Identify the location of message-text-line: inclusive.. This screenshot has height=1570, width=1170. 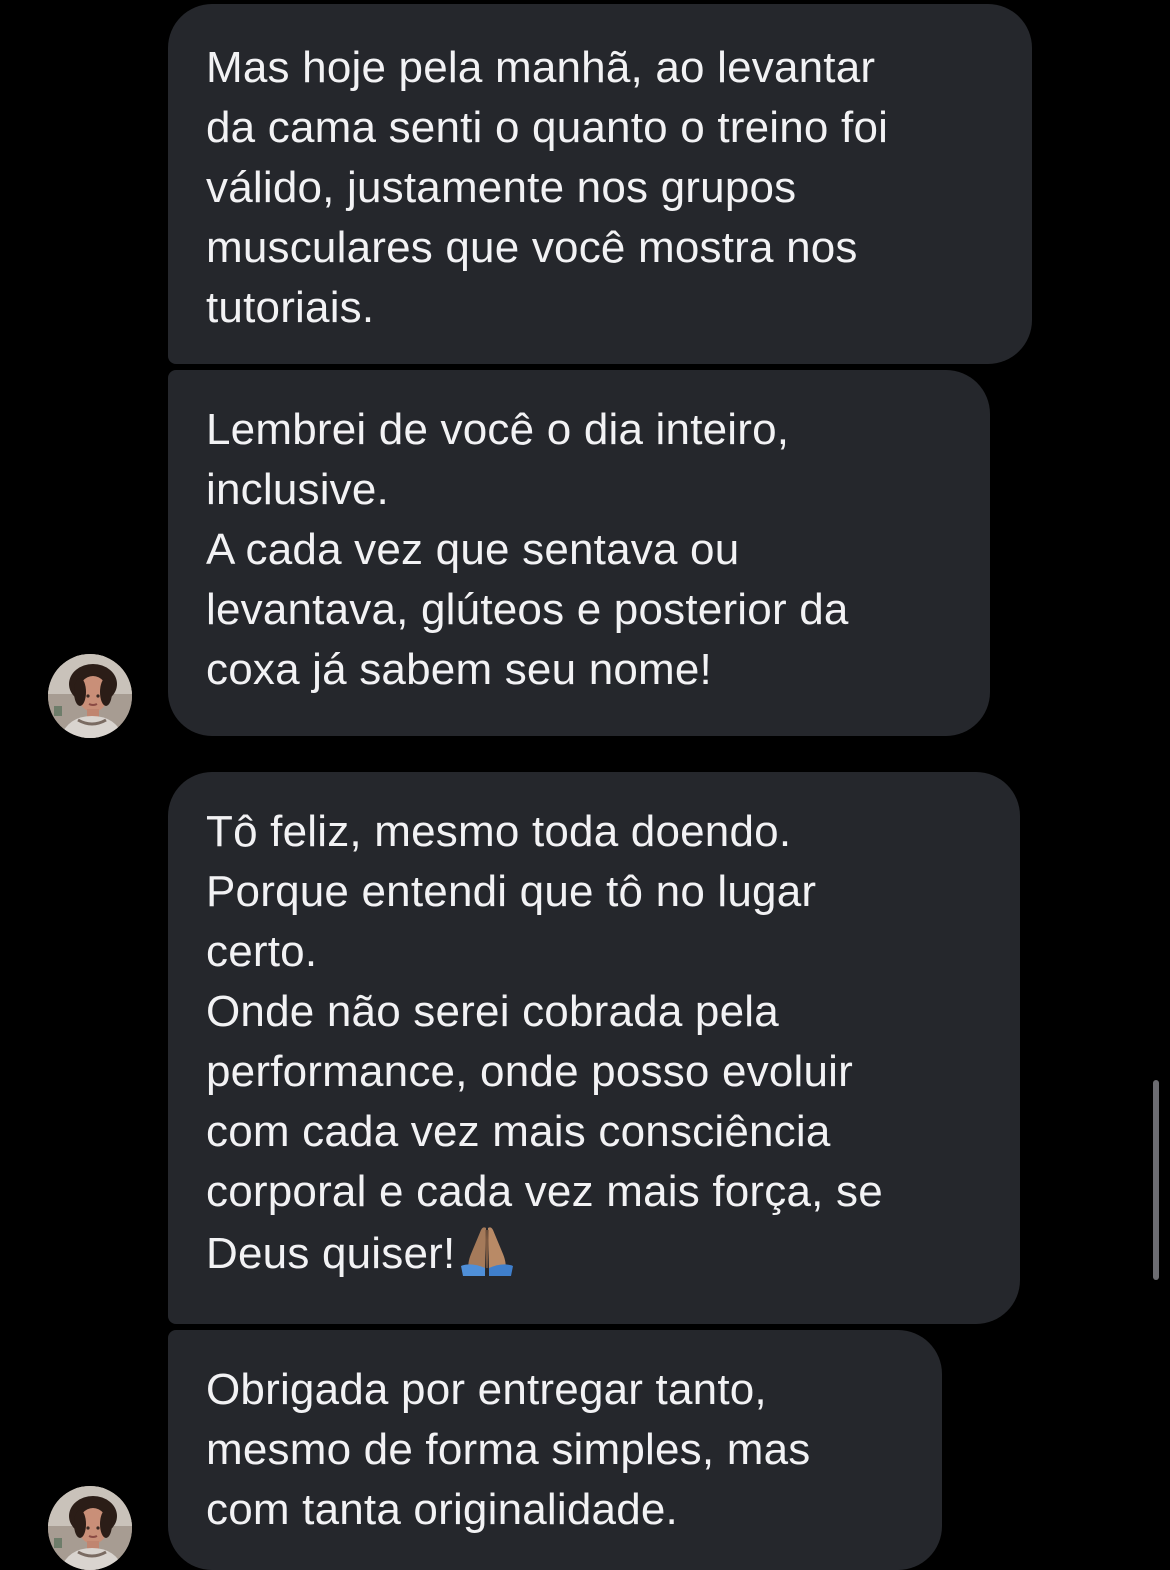
(297, 489).